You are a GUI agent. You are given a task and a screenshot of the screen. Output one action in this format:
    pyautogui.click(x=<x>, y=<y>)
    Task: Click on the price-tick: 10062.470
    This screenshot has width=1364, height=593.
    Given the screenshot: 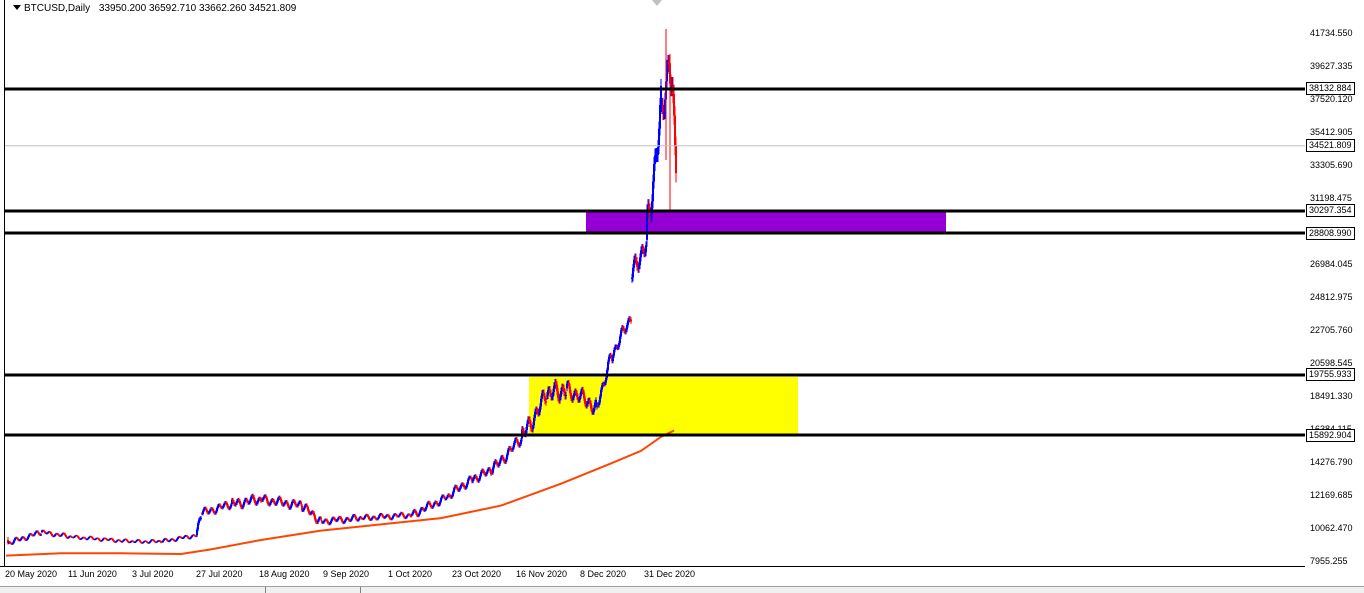 What is the action you would take?
    pyautogui.click(x=1331, y=528)
    